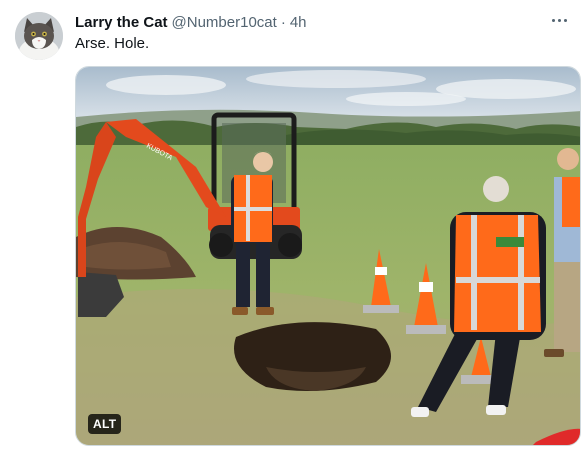  Describe the element at coordinates (112, 43) in the screenshot. I see `tweet-text: Arse. Hole.` at that location.